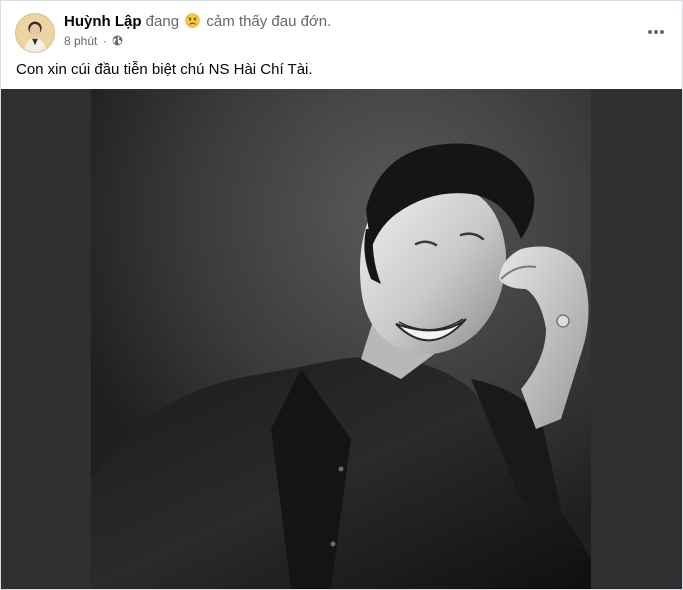 Image resolution: width=683 pixels, height=590 pixels. I want to click on globe-icon, so click(117, 40).